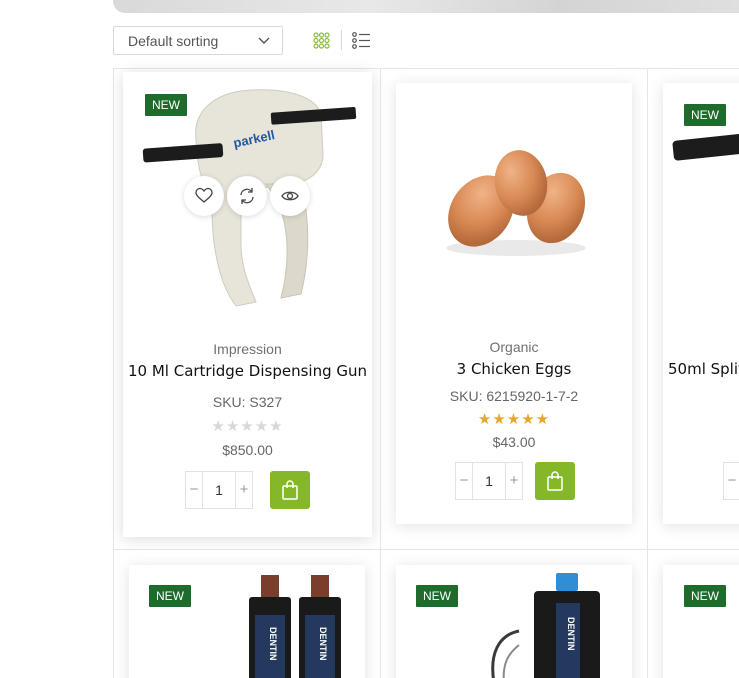  Describe the element at coordinates (426, 6) in the screenshot. I see `top-banner` at that location.